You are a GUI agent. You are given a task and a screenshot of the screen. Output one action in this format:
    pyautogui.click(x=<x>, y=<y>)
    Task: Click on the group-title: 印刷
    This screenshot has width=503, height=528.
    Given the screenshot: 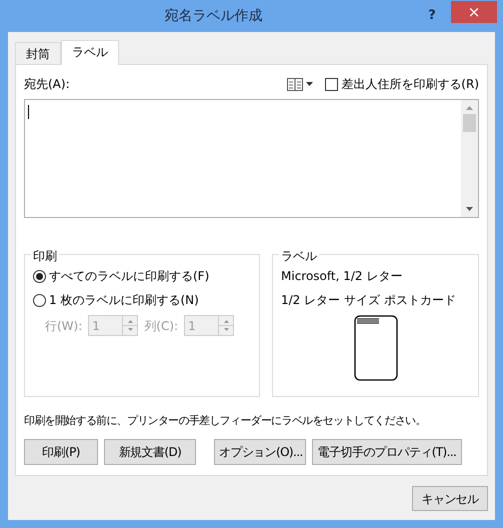 What is the action you would take?
    pyautogui.click(x=45, y=256)
    